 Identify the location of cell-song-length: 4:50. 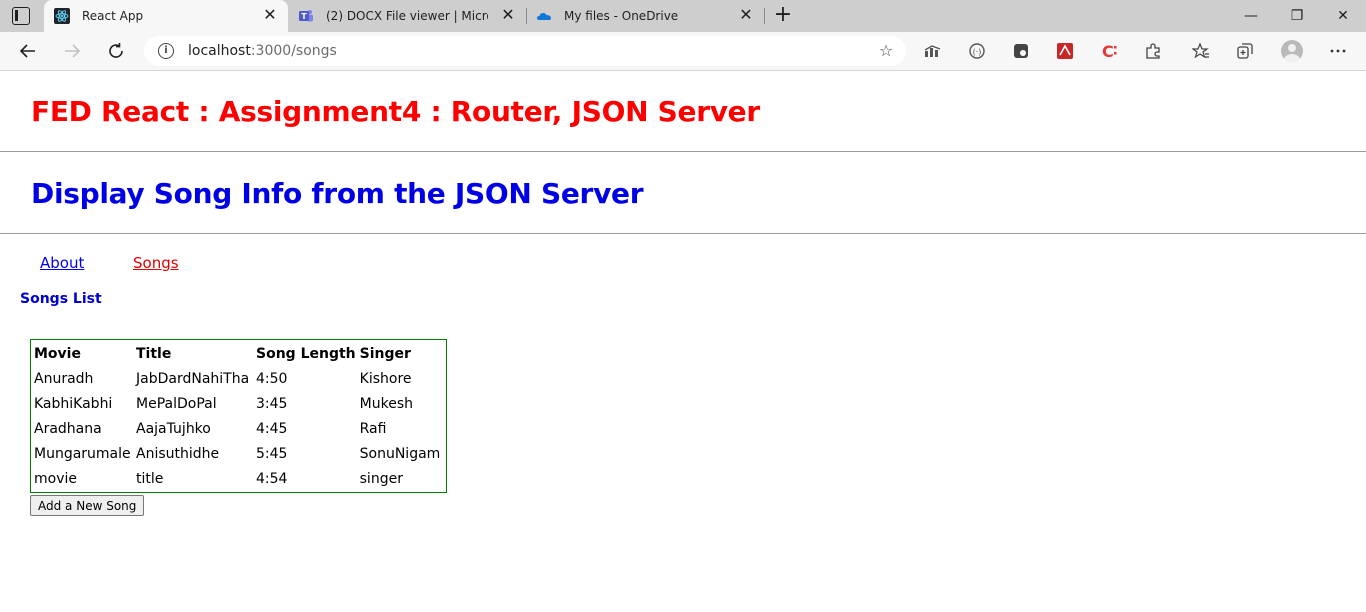
(272, 378).